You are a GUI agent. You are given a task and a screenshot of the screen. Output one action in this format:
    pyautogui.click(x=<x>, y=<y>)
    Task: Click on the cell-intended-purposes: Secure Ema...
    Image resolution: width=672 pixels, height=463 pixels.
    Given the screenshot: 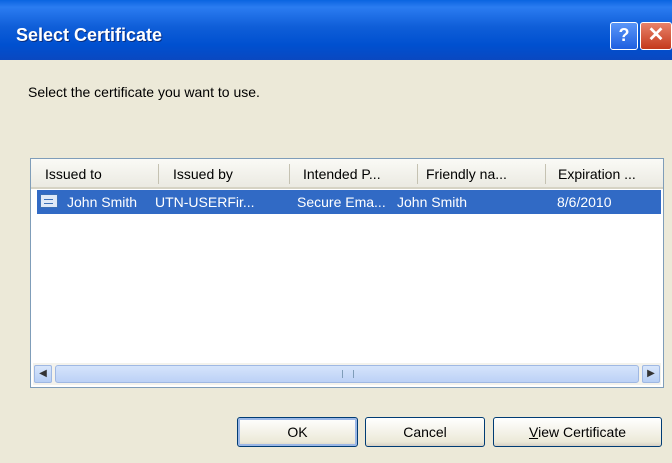 What is the action you would take?
    pyautogui.click(x=341, y=202)
    